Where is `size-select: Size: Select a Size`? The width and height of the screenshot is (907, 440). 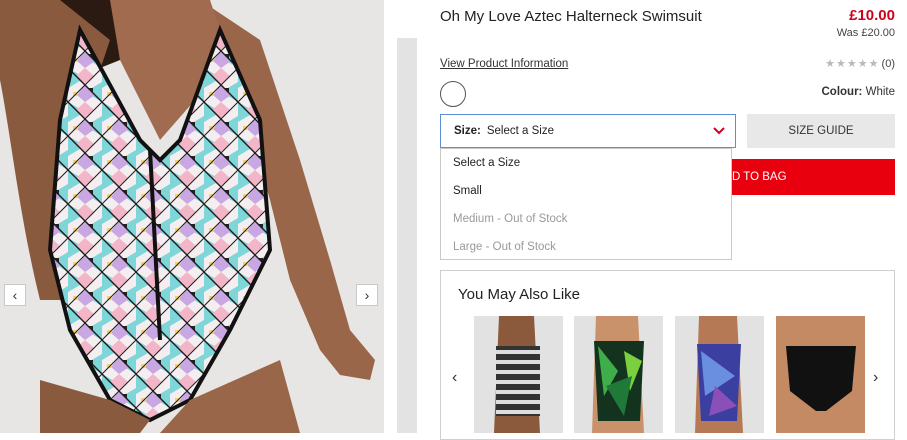
size-select: Size: Select a Size is located at coordinates (588, 131).